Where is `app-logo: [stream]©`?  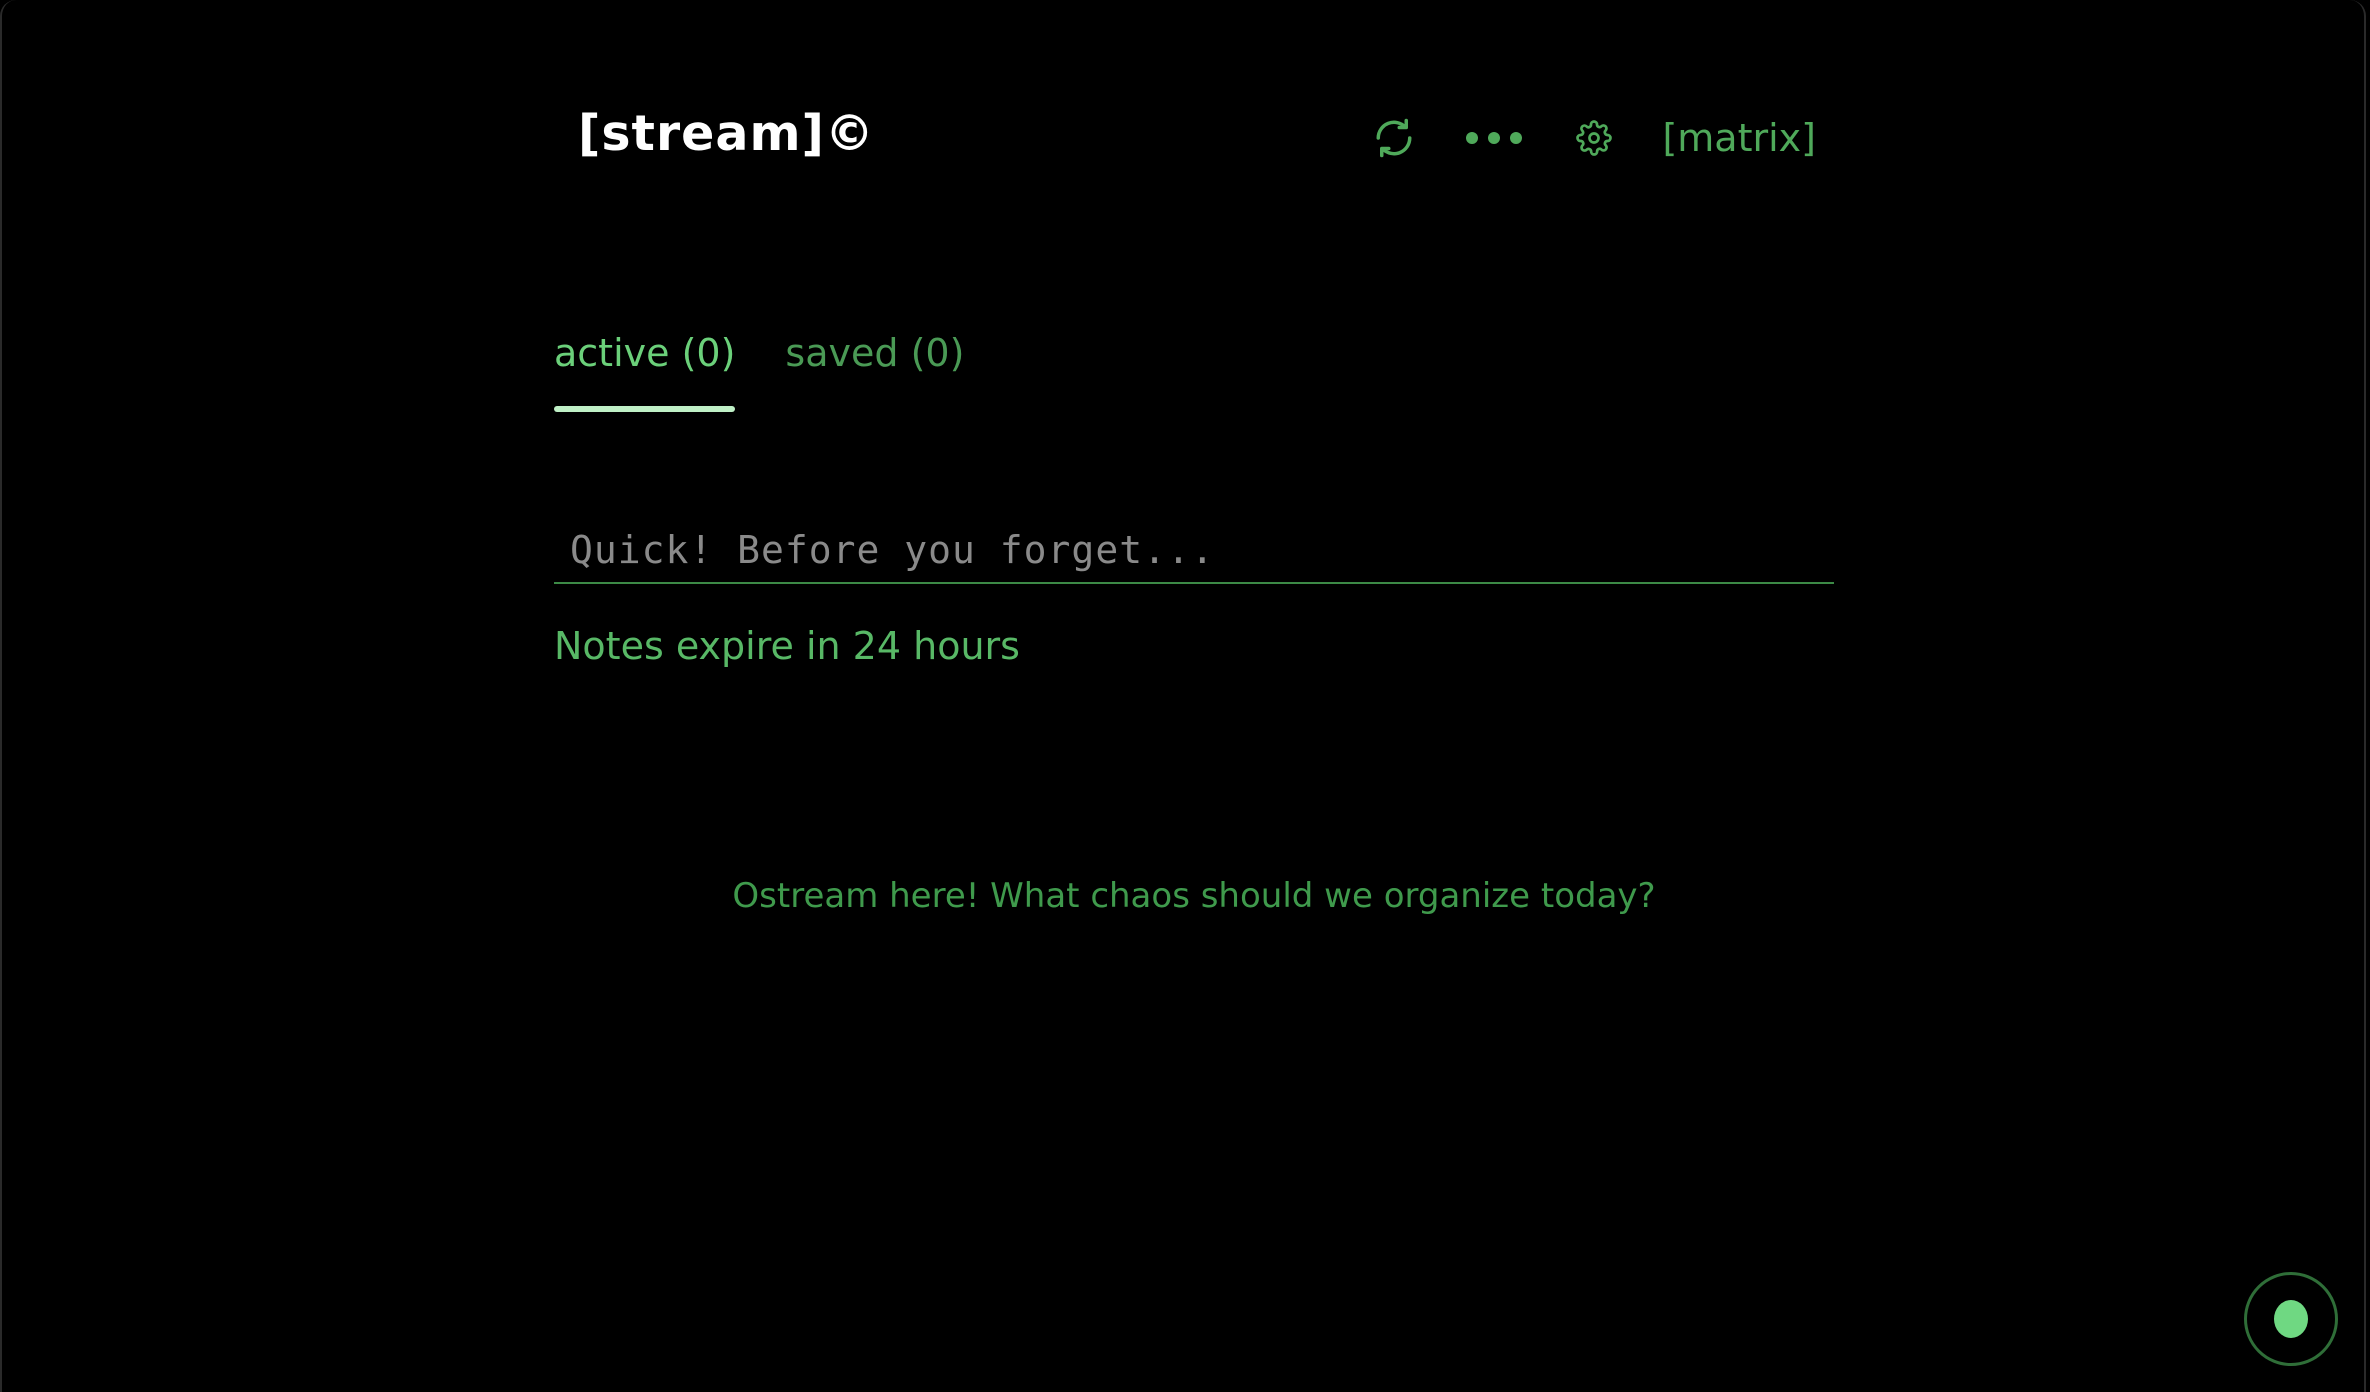 app-logo: [stream]© is located at coordinates (726, 133).